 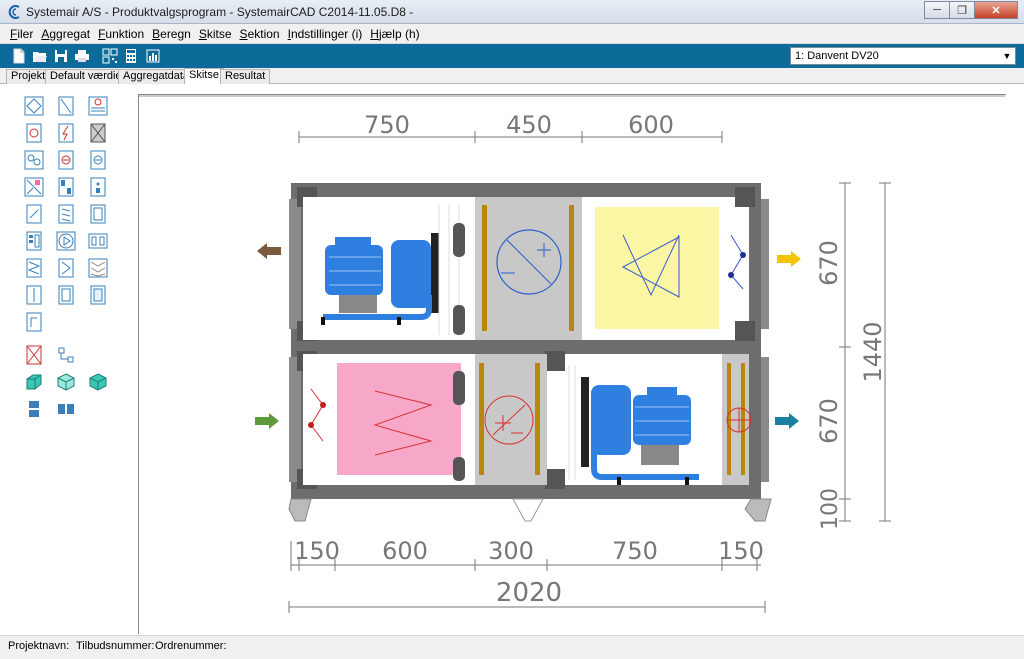 What do you see at coordinates (39, 646) in the screenshot?
I see `status-project-name: Projektnavn:` at bounding box center [39, 646].